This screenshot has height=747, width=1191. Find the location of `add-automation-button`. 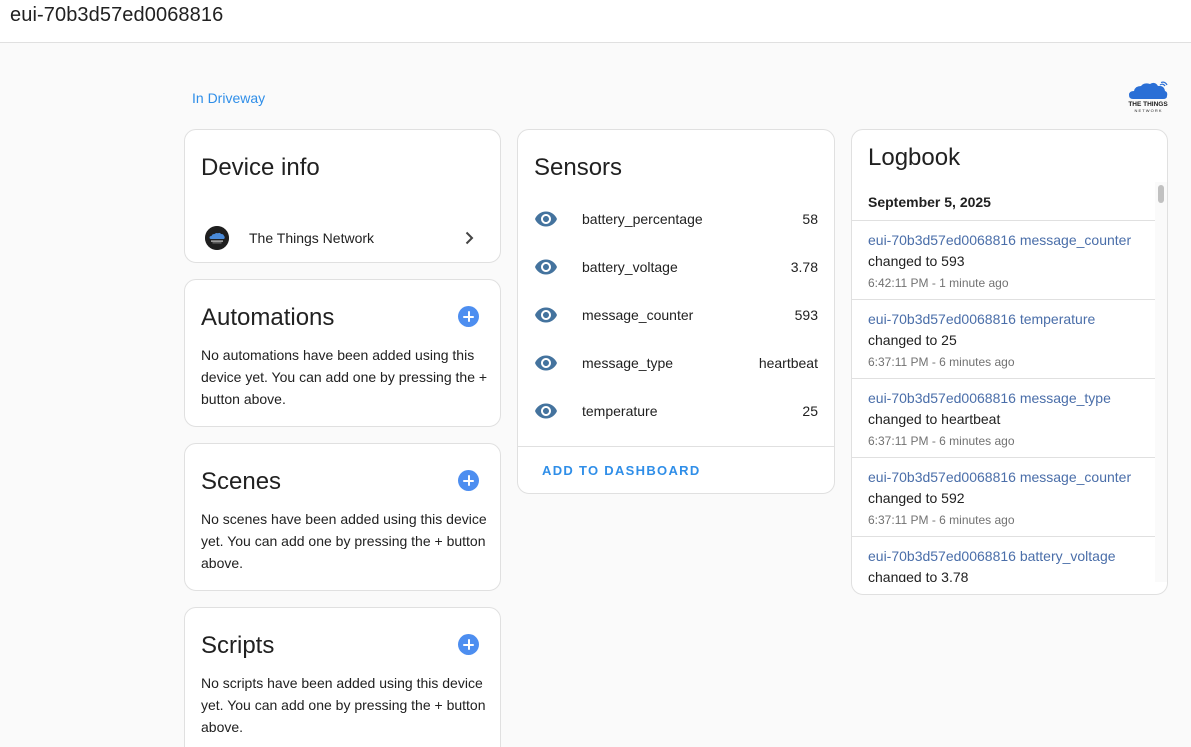

add-automation-button is located at coordinates (468, 316).